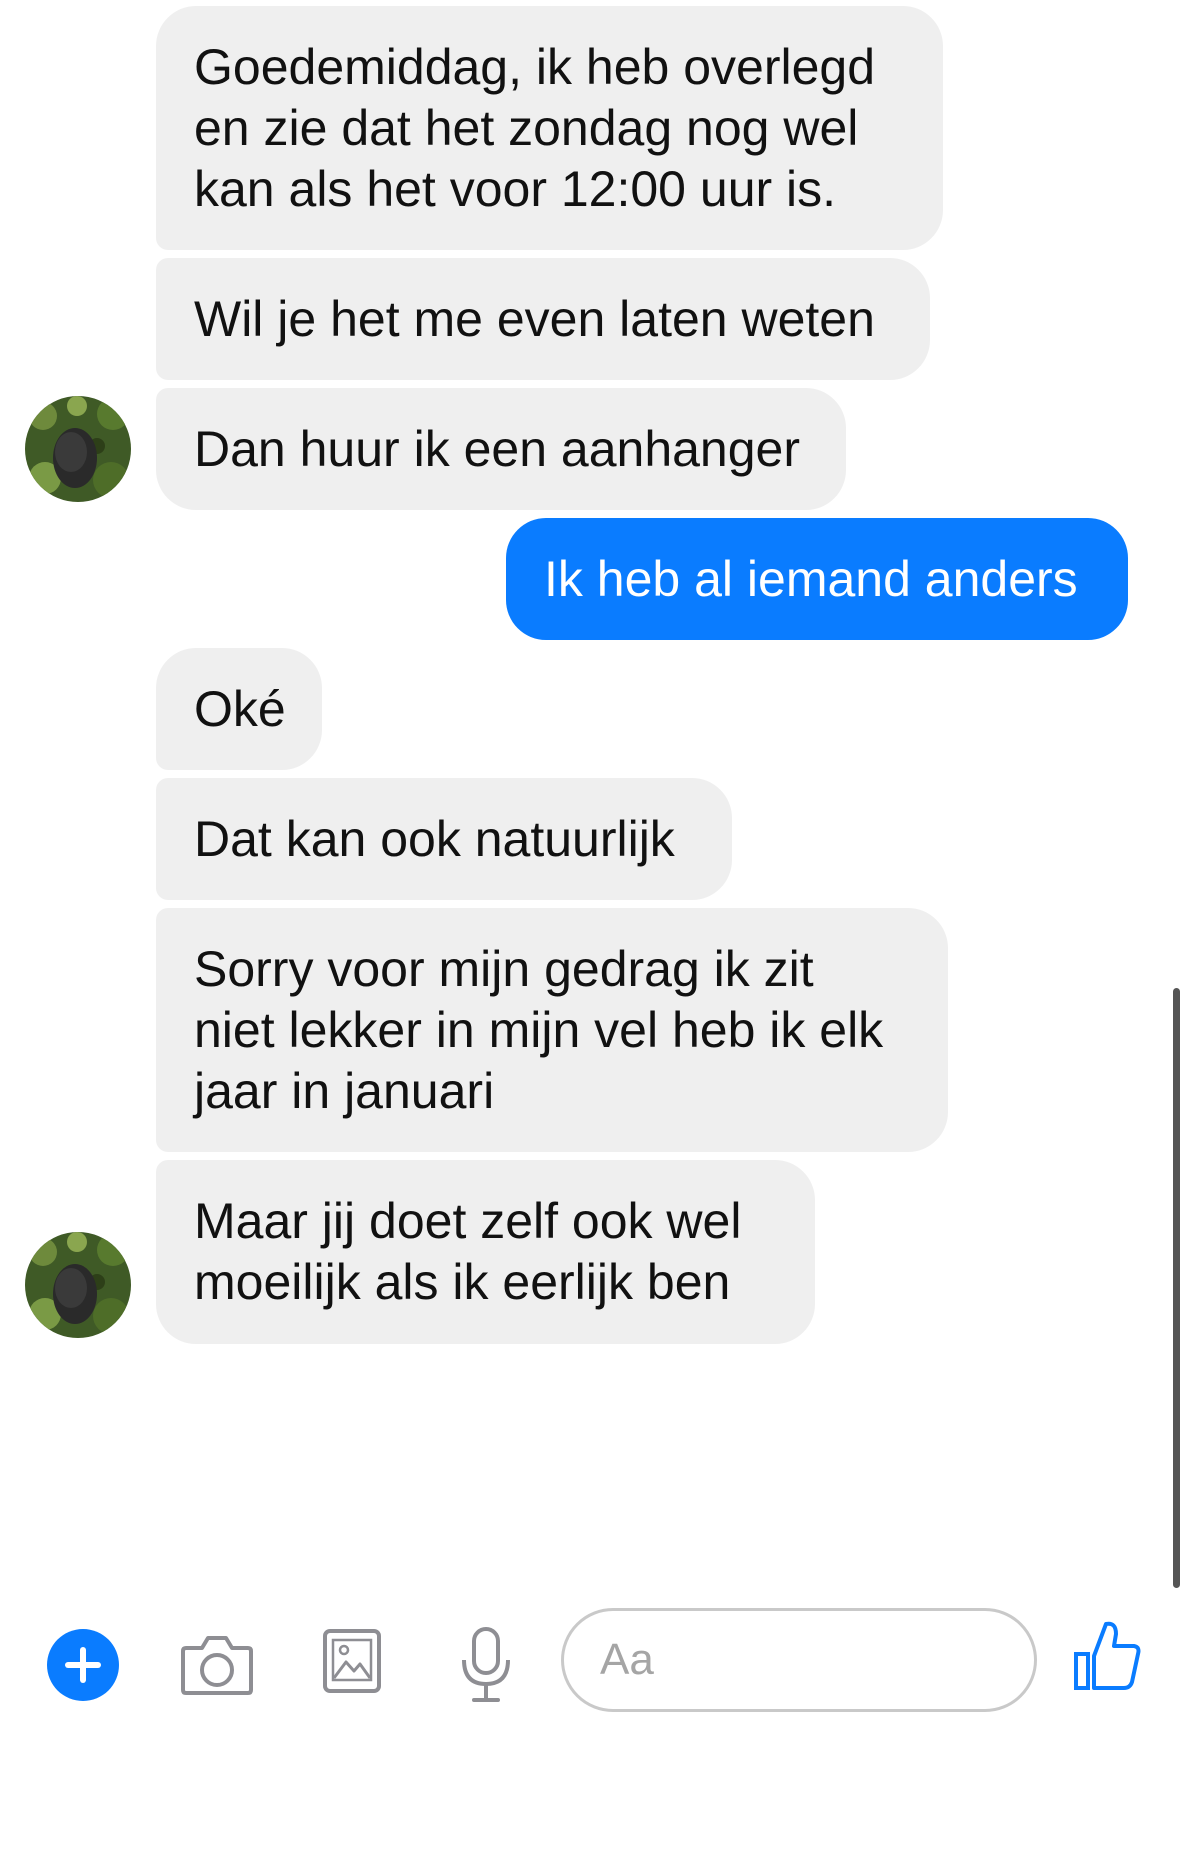  I want to click on message-outgoing: Ik heb al iemand anders, so click(817, 579).